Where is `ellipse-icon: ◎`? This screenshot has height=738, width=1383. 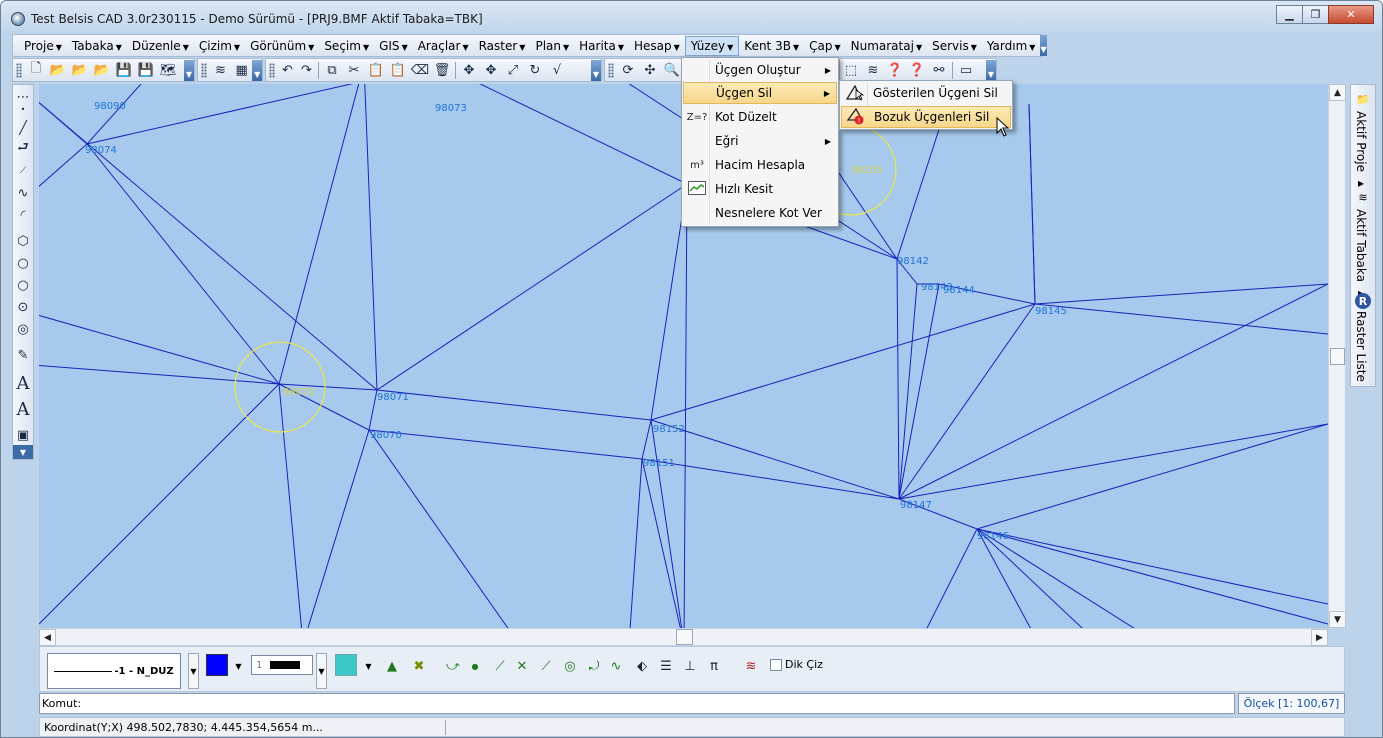
ellipse-icon: ◎ is located at coordinates (23, 329).